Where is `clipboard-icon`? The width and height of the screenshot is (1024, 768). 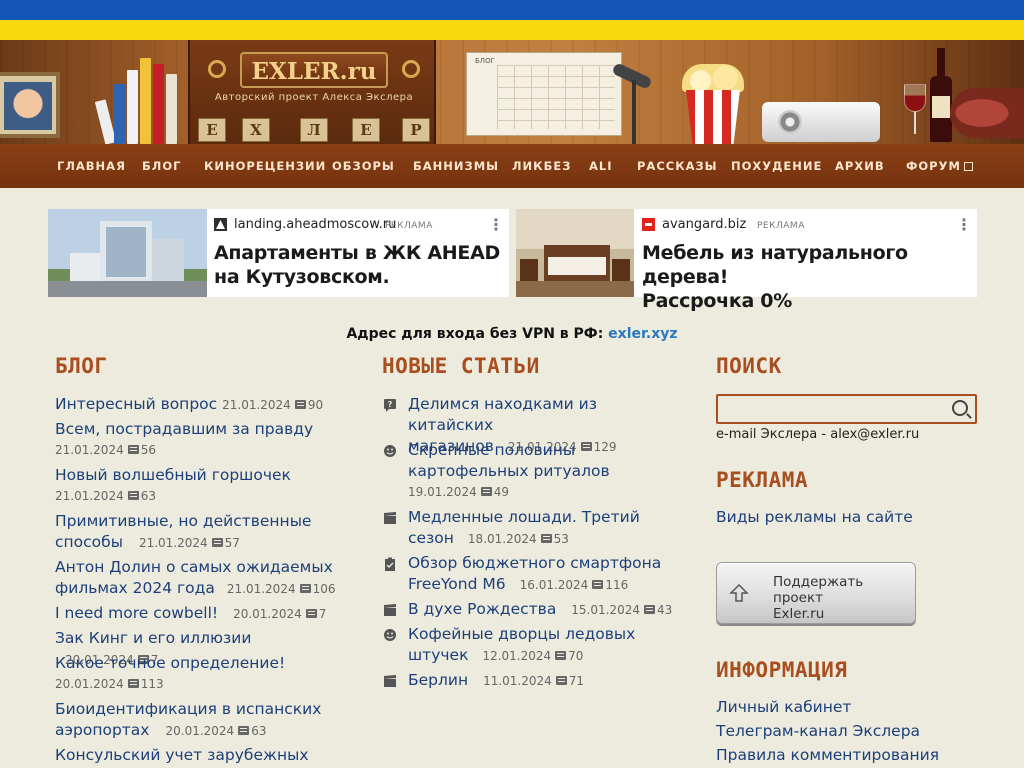 clipboard-icon is located at coordinates (390, 564).